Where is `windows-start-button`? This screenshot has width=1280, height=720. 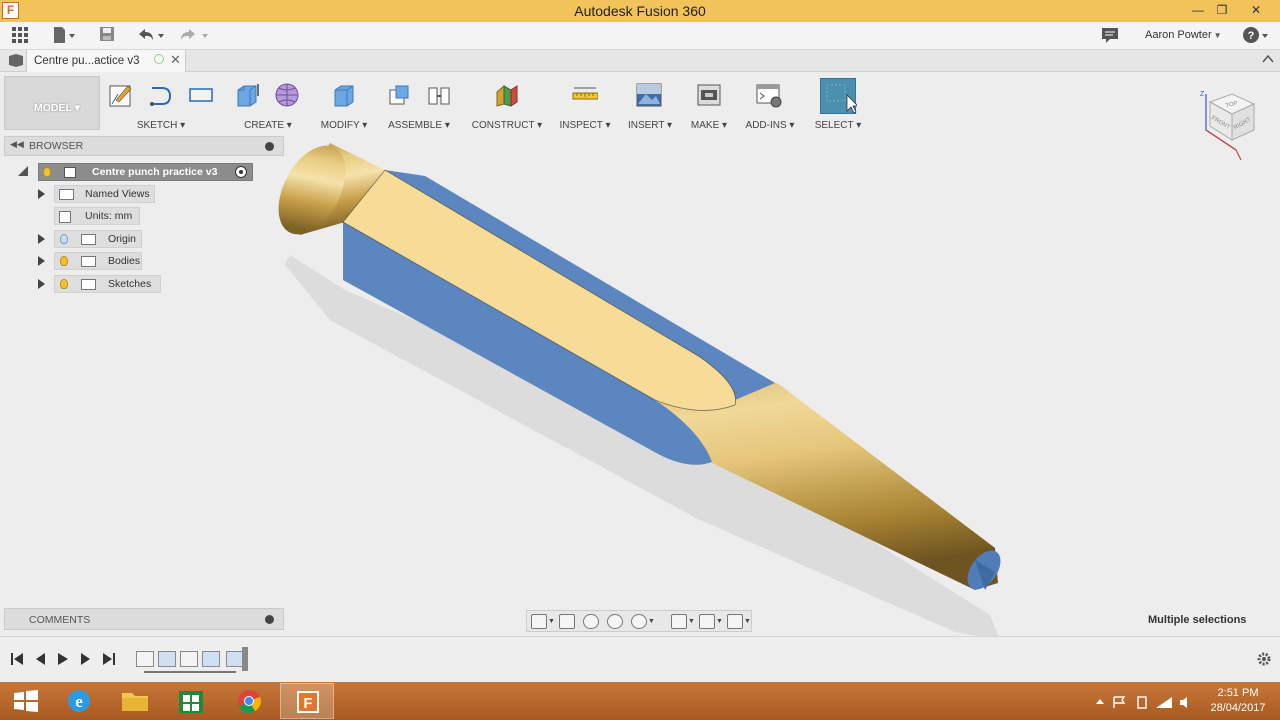
windows-start-button is located at coordinates (27, 701).